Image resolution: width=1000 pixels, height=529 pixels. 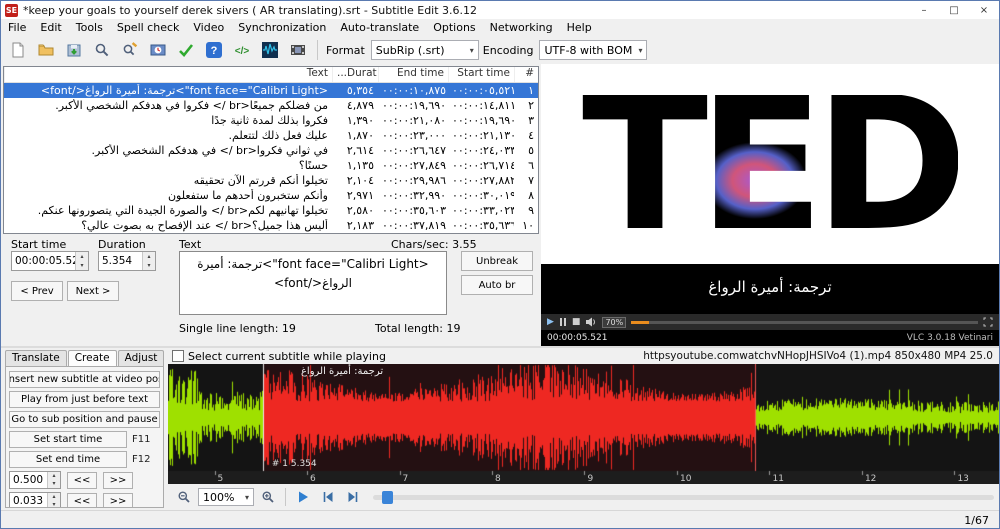 What do you see at coordinates (303, 497) in the screenshot?
I see `waveform-play-button` at bounding box center [303, 497].